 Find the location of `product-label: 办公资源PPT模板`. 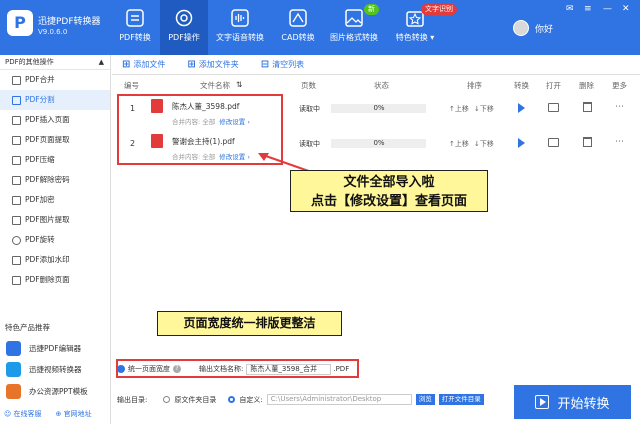

product-label: 办公资源PPT模板 is located at coordinates (58, 391).